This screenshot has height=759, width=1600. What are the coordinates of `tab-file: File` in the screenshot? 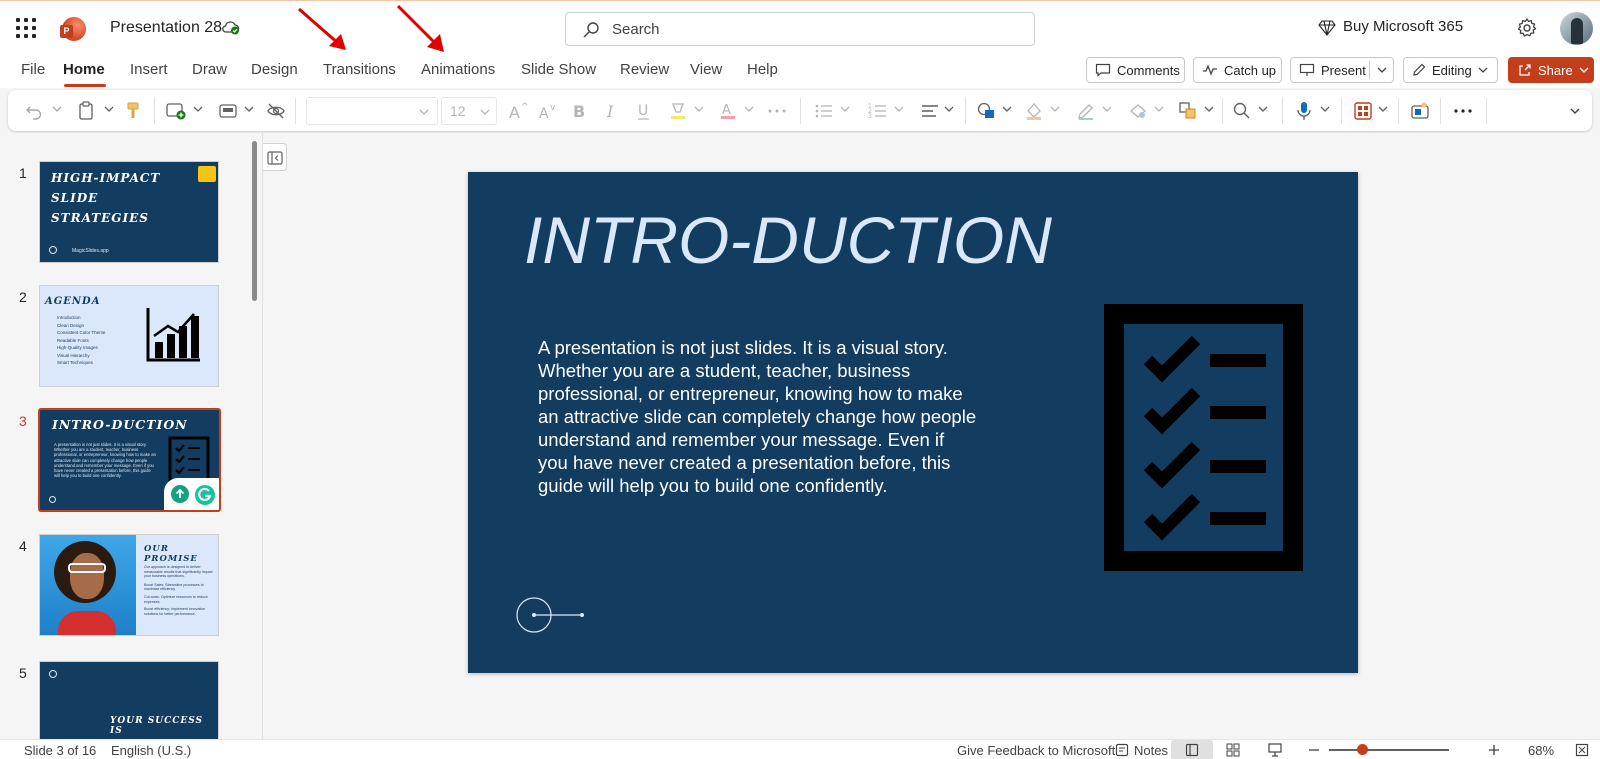 It's located at (33, 69).